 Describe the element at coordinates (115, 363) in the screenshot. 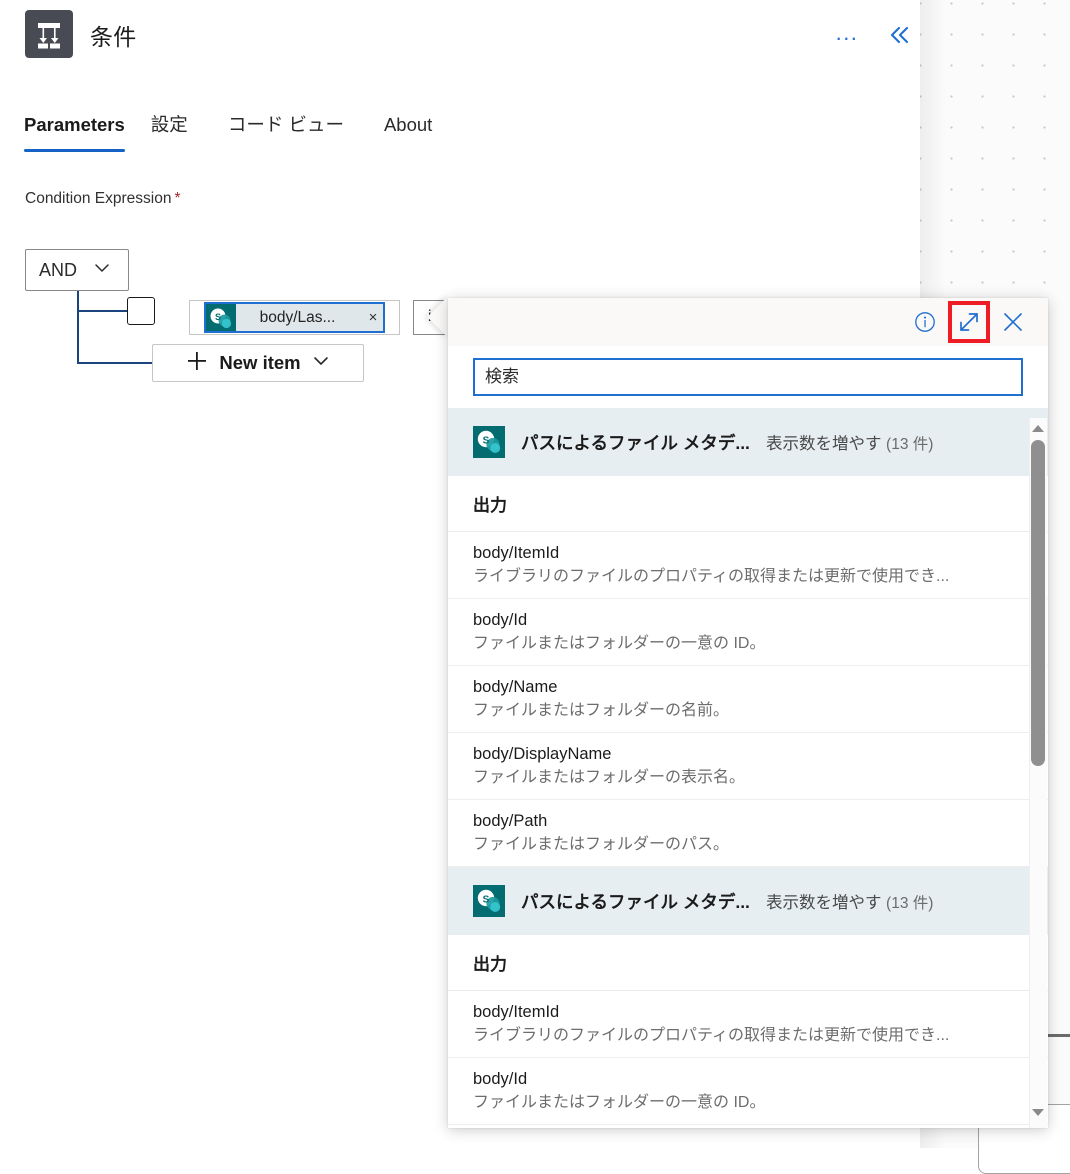

I see `tree-line-branch-newitem` at that location.